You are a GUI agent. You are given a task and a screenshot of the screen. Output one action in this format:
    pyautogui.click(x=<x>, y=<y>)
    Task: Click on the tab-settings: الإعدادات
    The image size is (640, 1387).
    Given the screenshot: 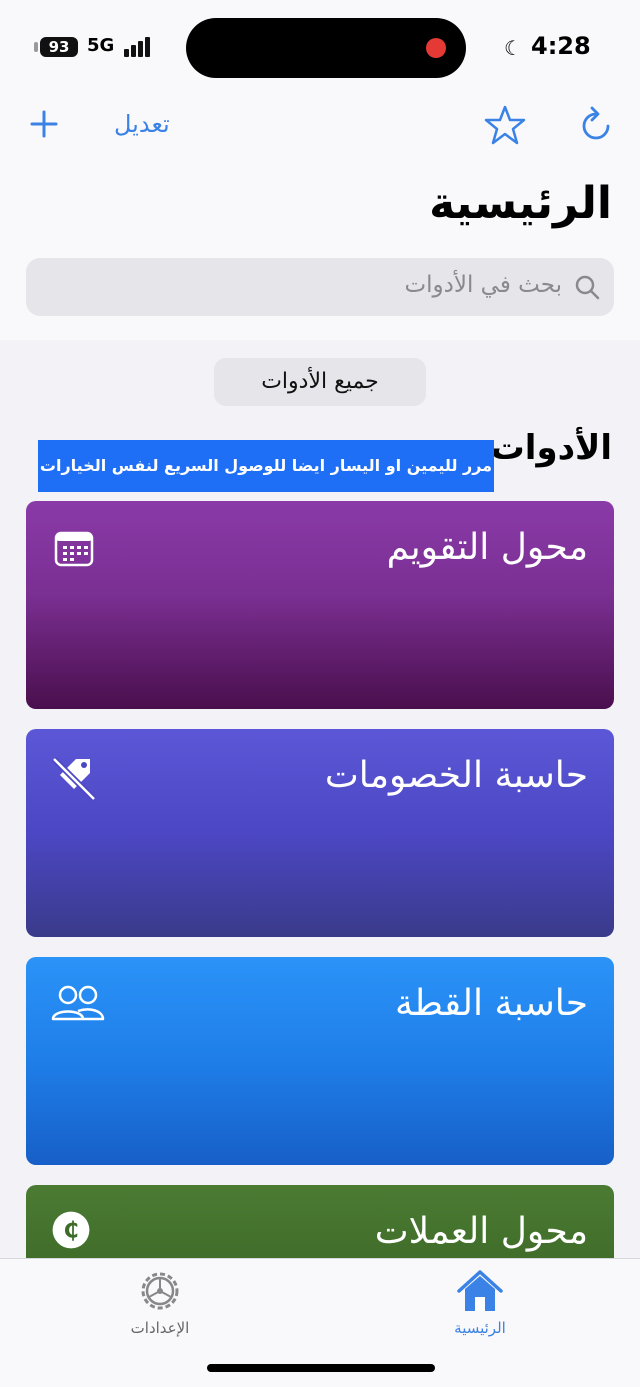 What is the action you would take?
    pyautogui.click(x=160, y=1304)
    